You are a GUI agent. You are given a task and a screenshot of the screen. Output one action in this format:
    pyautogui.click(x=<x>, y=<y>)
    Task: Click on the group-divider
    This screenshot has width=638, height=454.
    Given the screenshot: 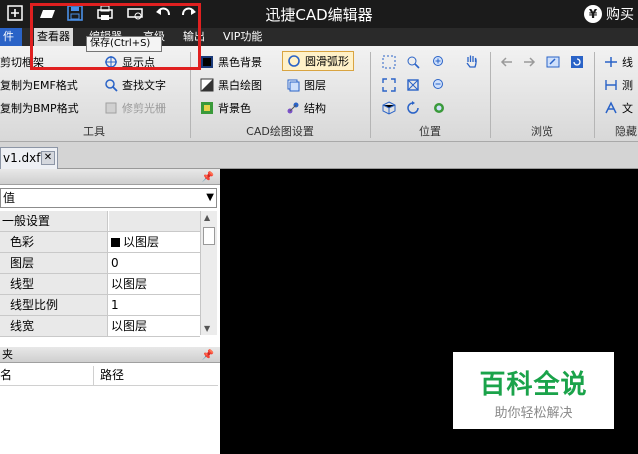 What is the action you would take?
    pyautogui.click(x=370, y=95)
    